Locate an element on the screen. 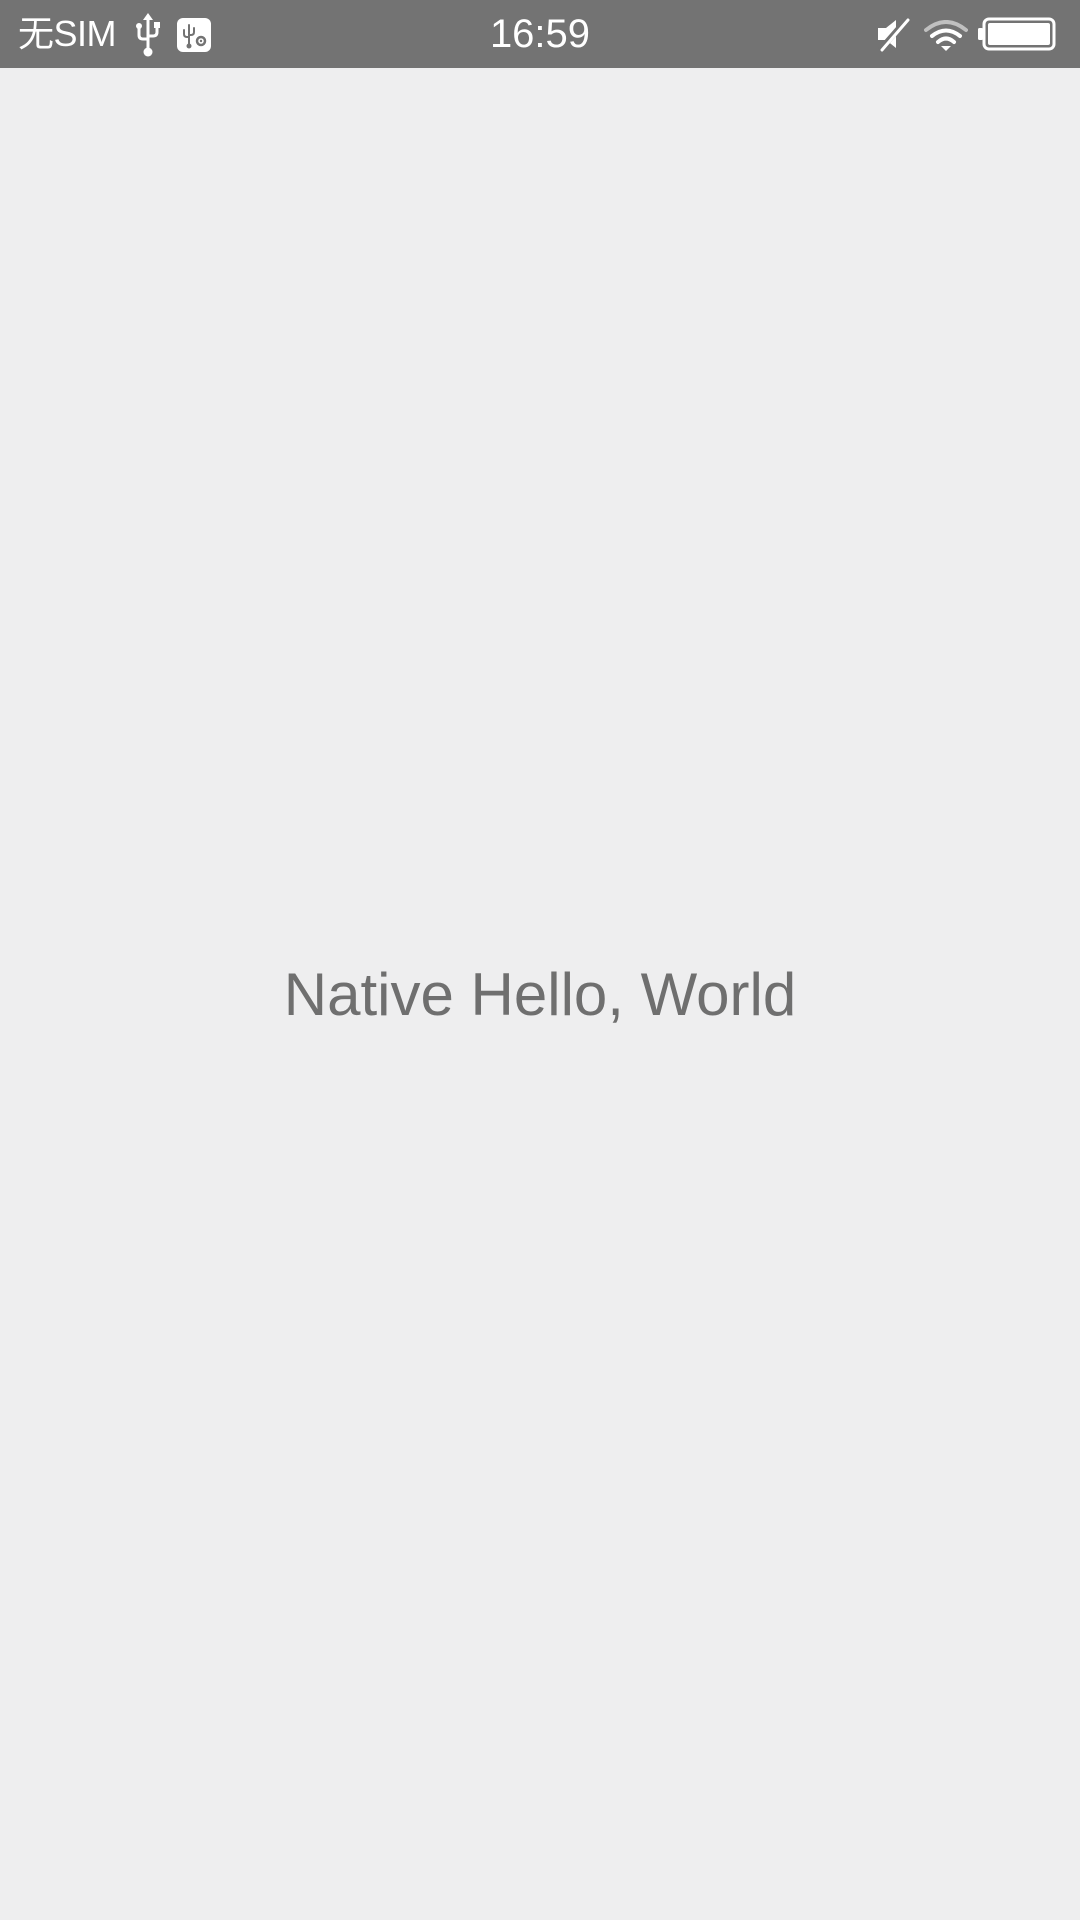 The height and width of the screenshot is (1920, 1080). battery-icon is located at coordinates (1017, 34).